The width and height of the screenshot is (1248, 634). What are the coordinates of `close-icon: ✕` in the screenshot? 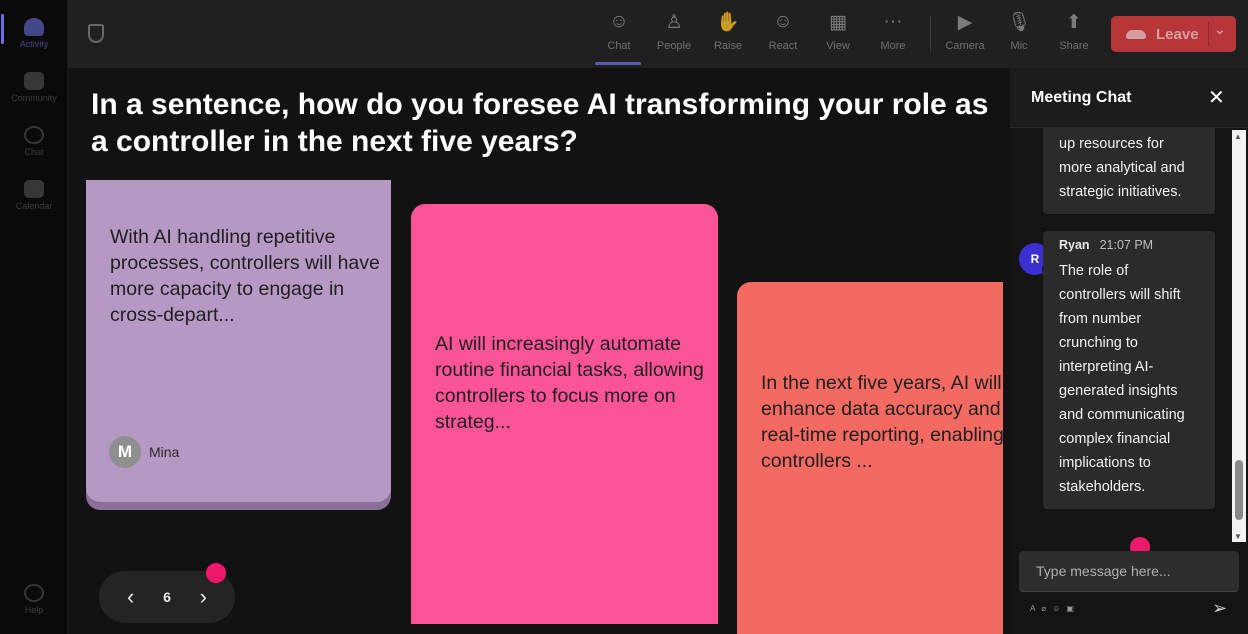 It's located at (1216, 97).